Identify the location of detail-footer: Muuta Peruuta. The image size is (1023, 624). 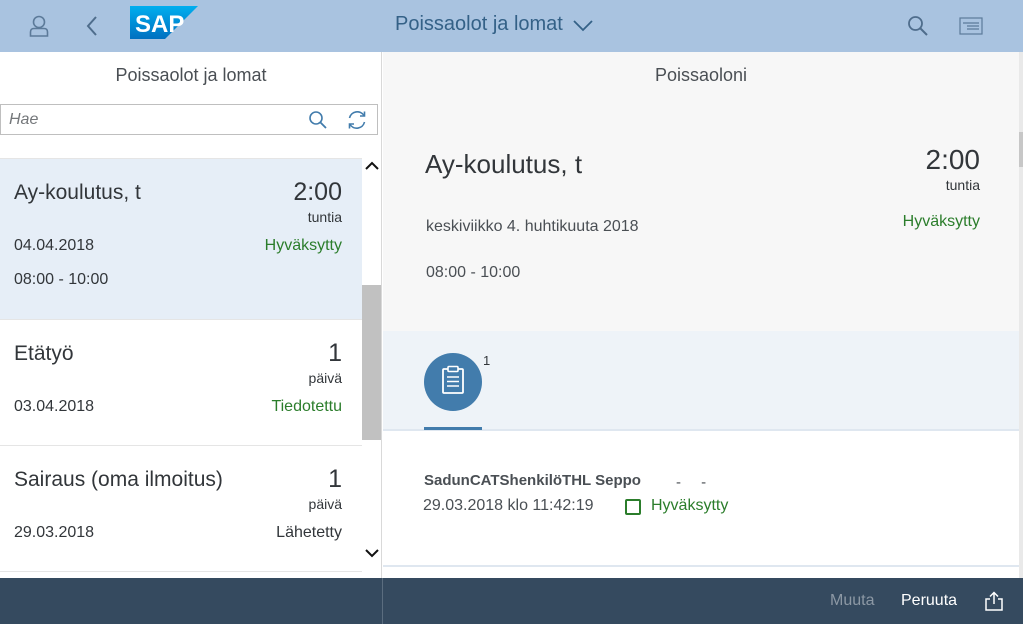
(703, 601).